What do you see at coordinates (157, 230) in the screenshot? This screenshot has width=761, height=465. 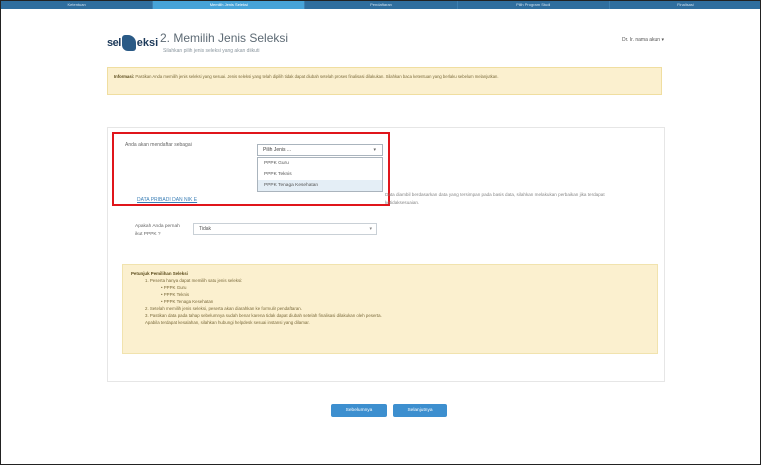 I see `previous-pppk-label: Apakah Anda pernah ikut PPPK ?` at bounding box center [157, 230].